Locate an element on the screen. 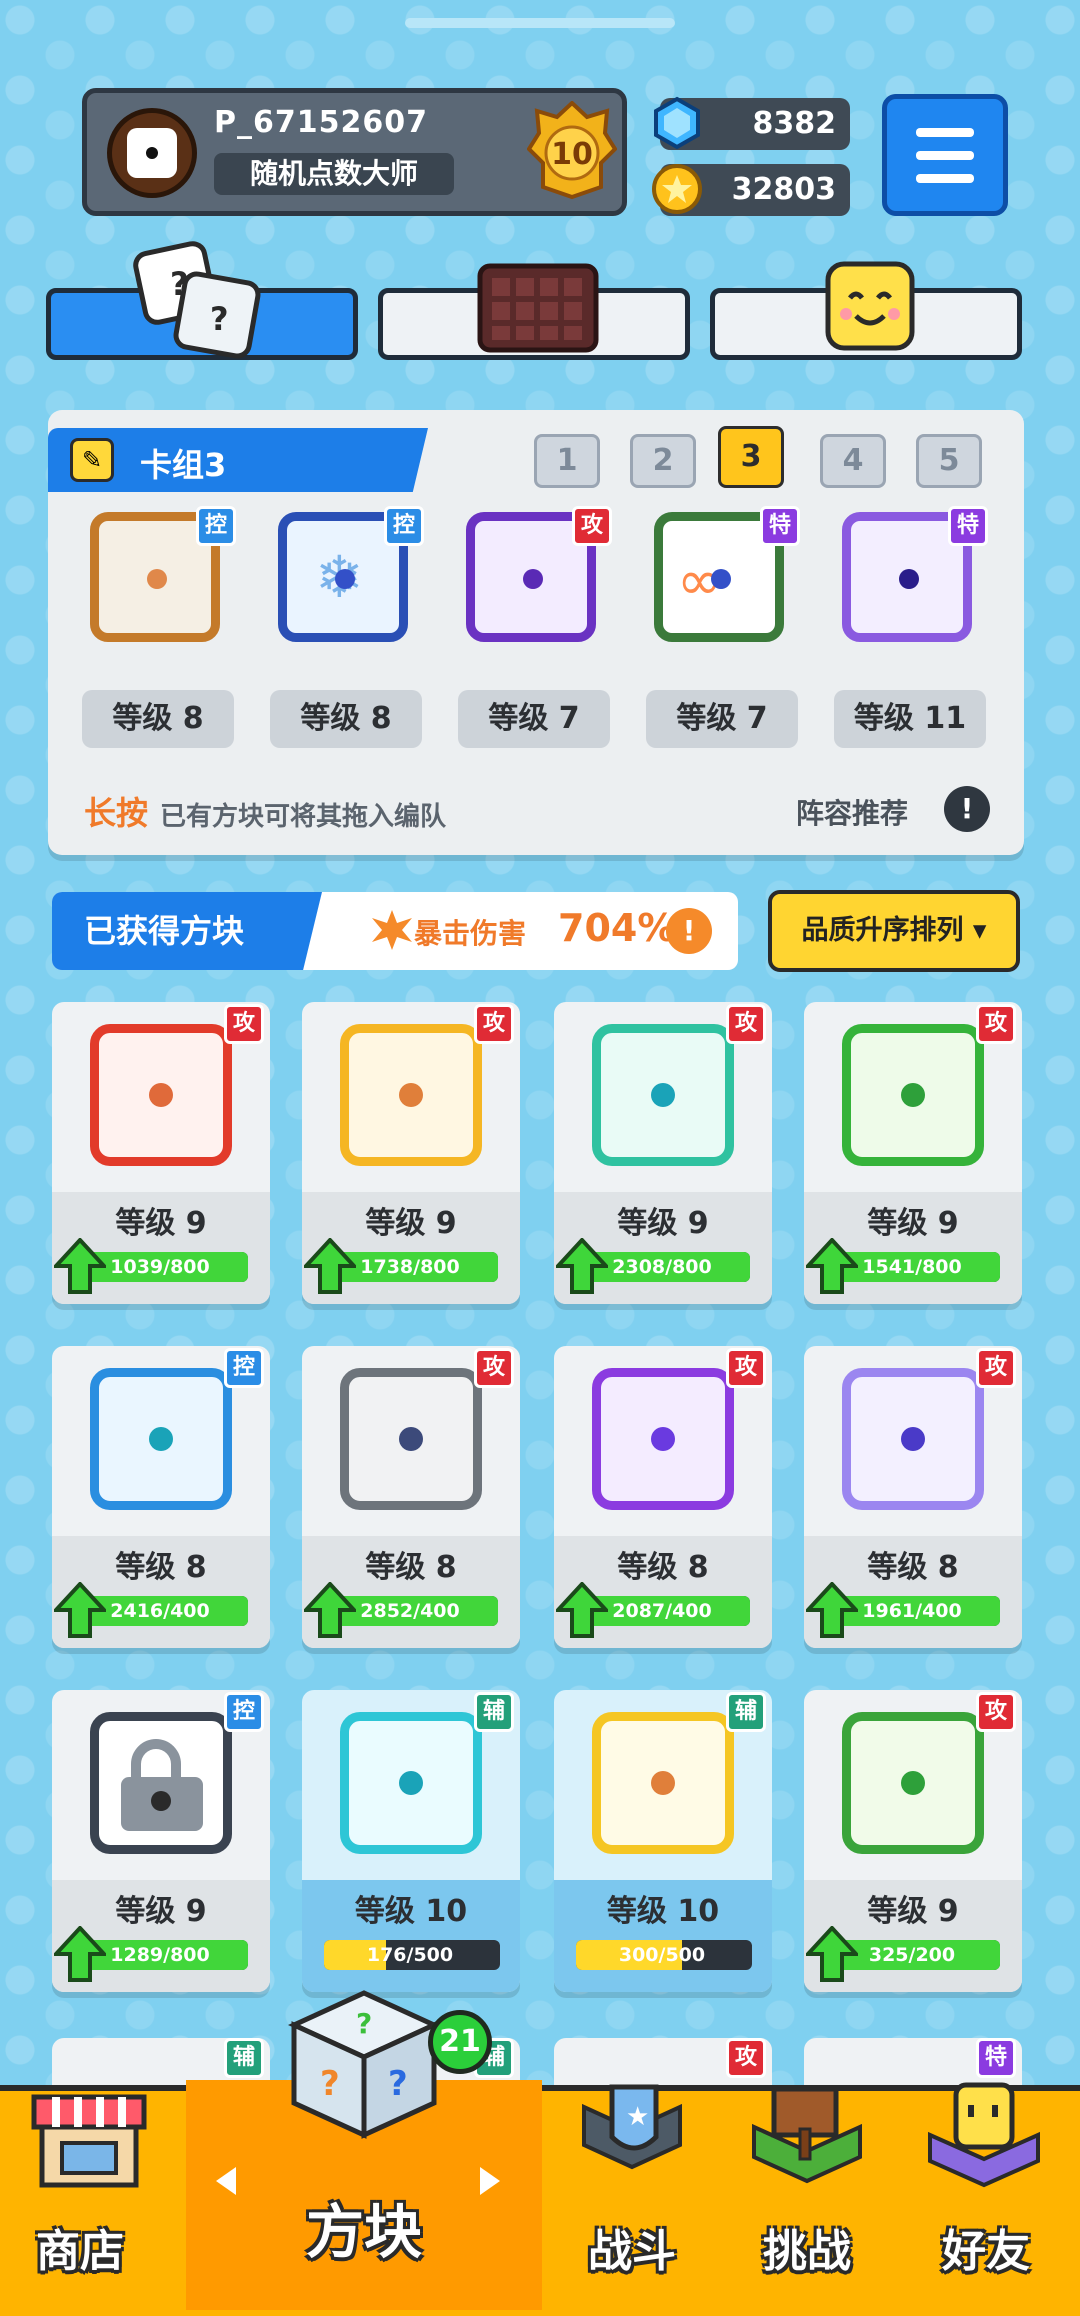  block-card: 攻等级 9 1039/800 is located at coordinates (161, 1153).